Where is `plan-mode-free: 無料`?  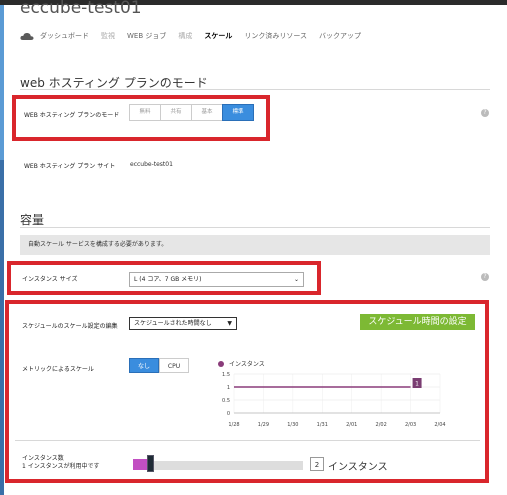 plan-mode-free: 無料 is located at coordinates (145, 112).